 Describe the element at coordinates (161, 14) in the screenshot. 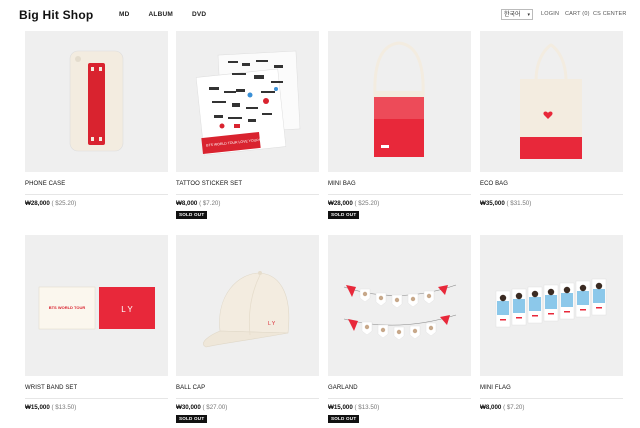

I see `nav-album: ALBUM` at that location.